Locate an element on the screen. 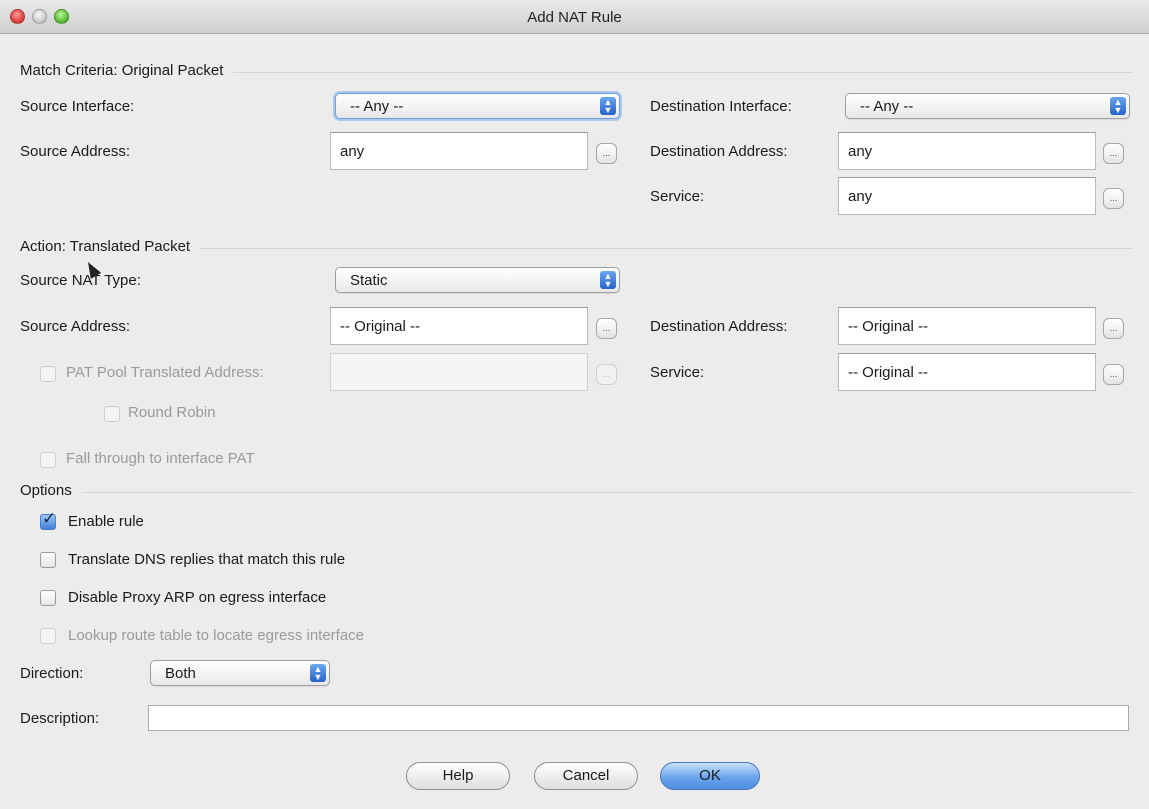 The width and height of the screenshot is (1149, 809). match-service-field: any is located at coordinates (967, 196).